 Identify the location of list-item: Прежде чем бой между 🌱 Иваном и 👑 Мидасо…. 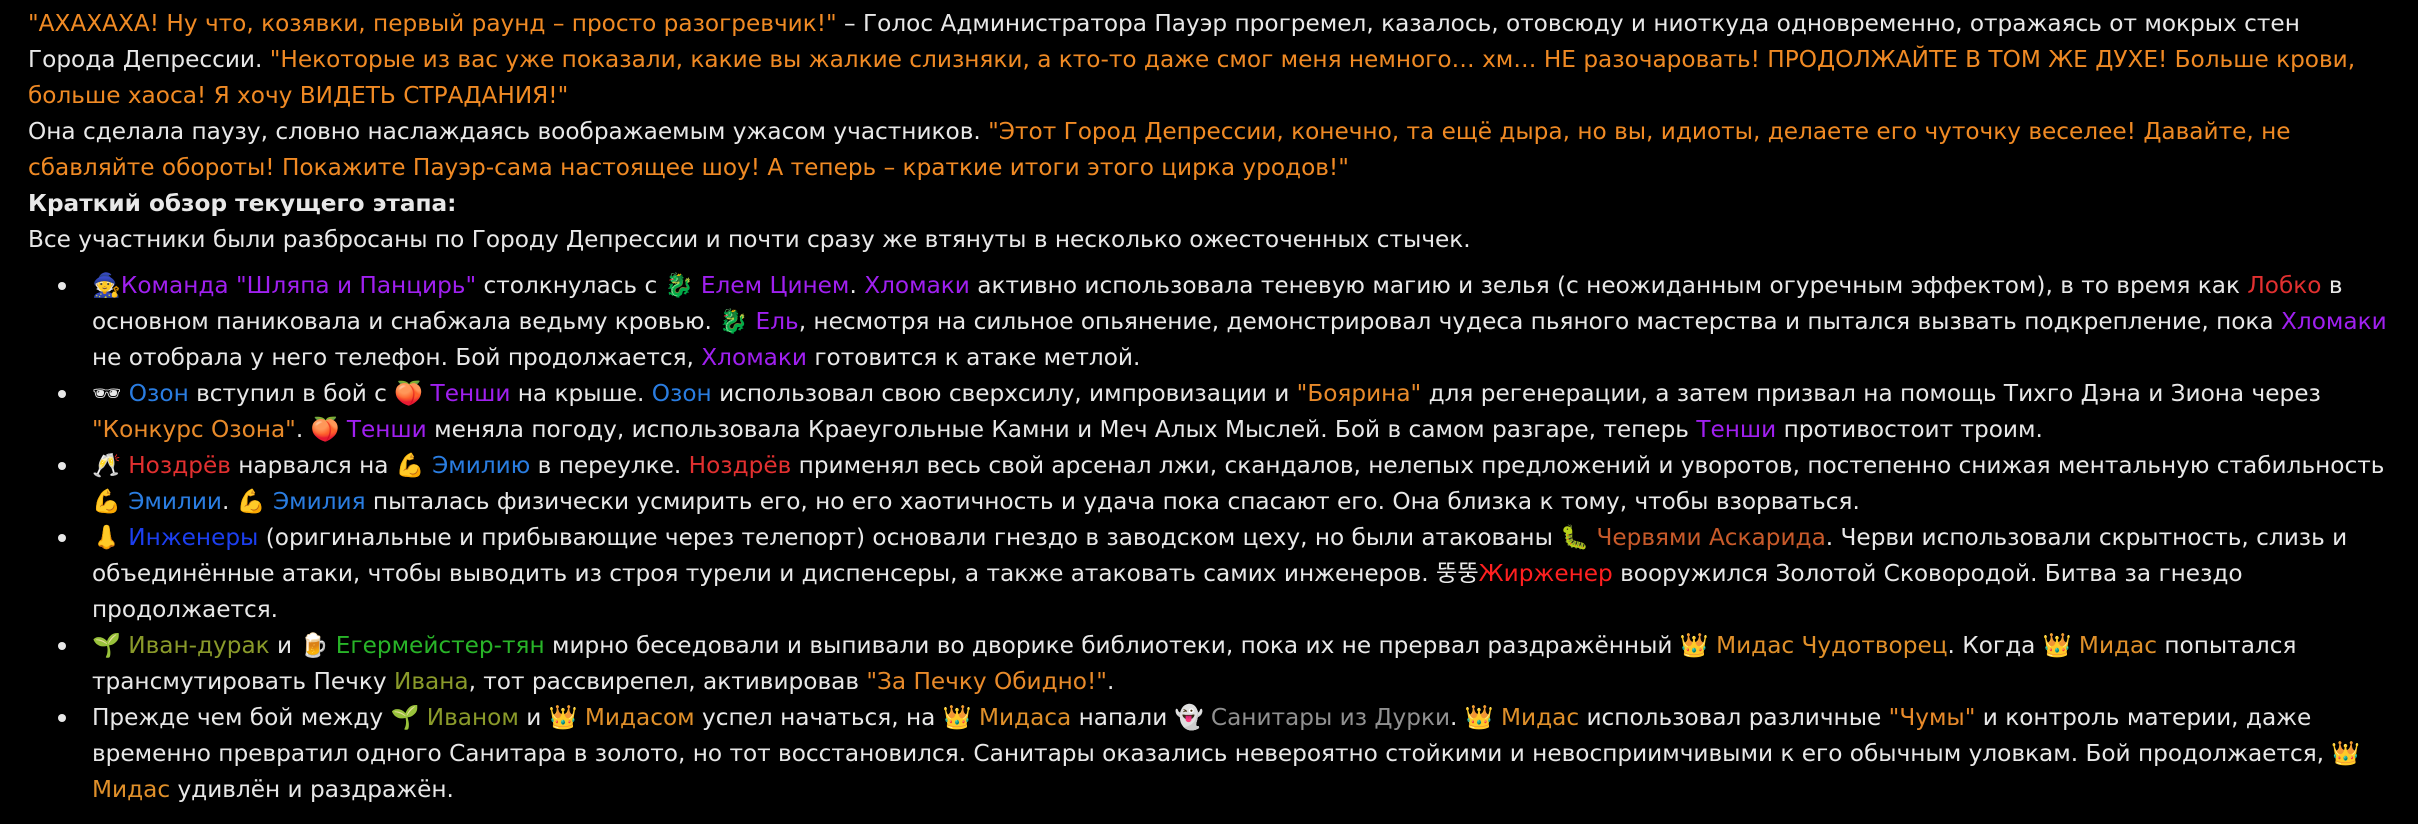
(1223, 754).